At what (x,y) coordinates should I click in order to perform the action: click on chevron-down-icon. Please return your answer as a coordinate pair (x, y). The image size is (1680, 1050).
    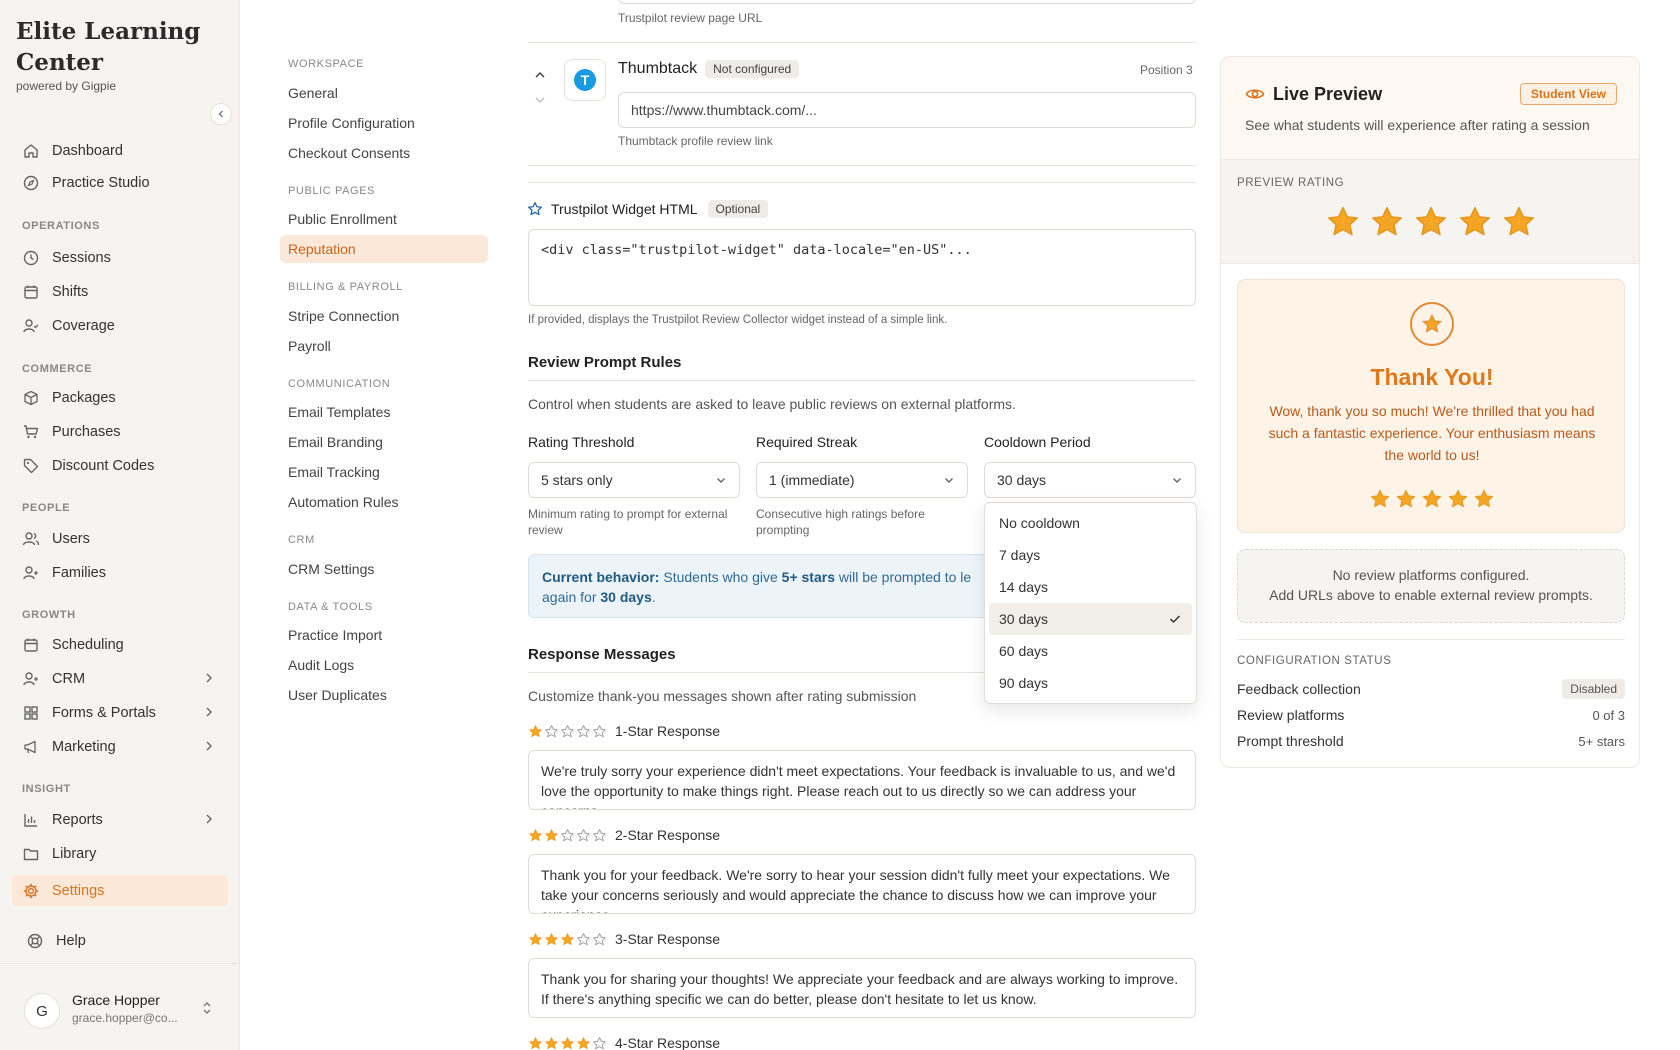
    Looking at the image, I should click on (1177, 480).